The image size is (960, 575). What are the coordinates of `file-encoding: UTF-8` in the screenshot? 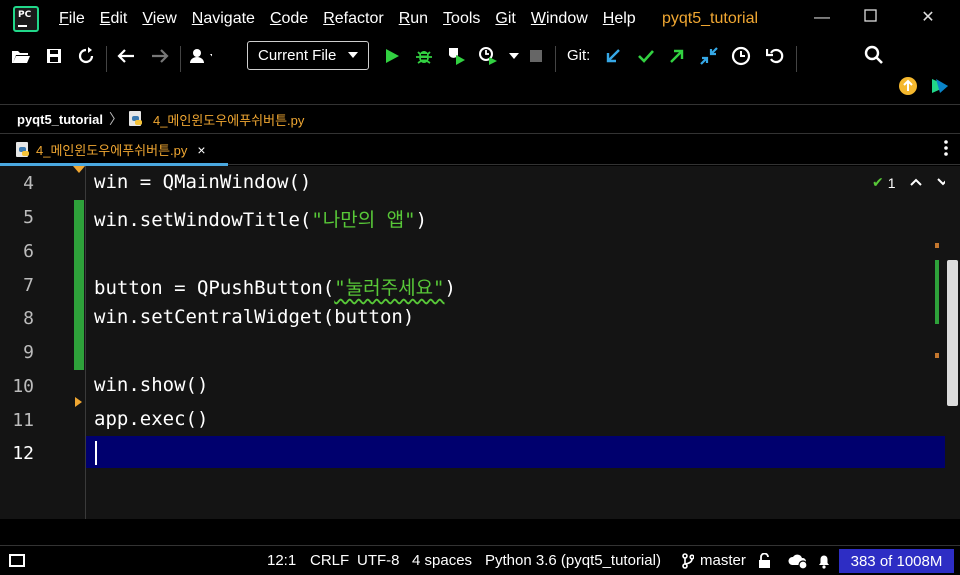 It's located at (378, 560).